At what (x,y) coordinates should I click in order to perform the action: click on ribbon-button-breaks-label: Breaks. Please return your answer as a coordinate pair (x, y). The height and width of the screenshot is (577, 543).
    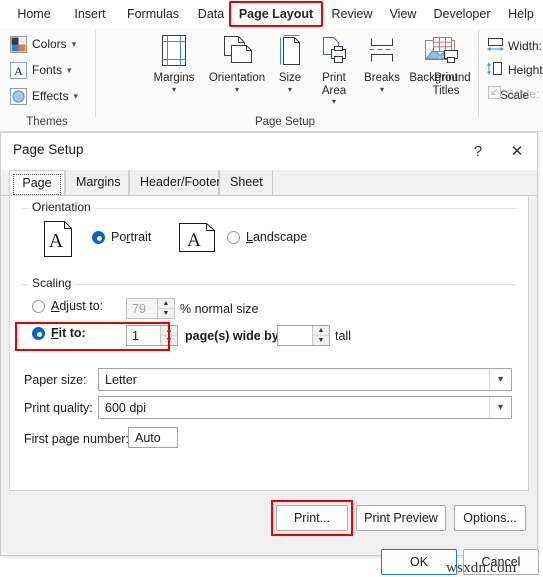
    Looking at the image, I should click on (382, 78).